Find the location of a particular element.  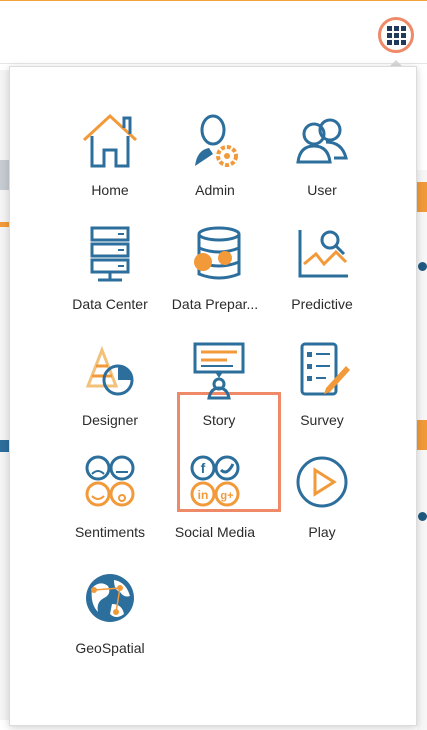

app-tile-label: GeoSpatial is located at coordinates (110, 648).